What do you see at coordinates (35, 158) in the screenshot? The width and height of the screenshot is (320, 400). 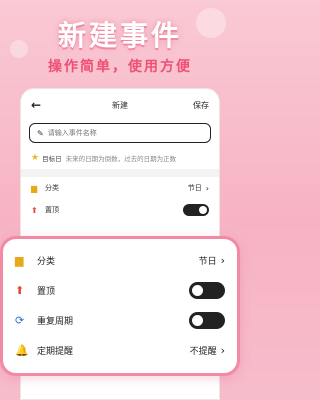 I see `star-icon: ★` at bounding box center [35, 158].